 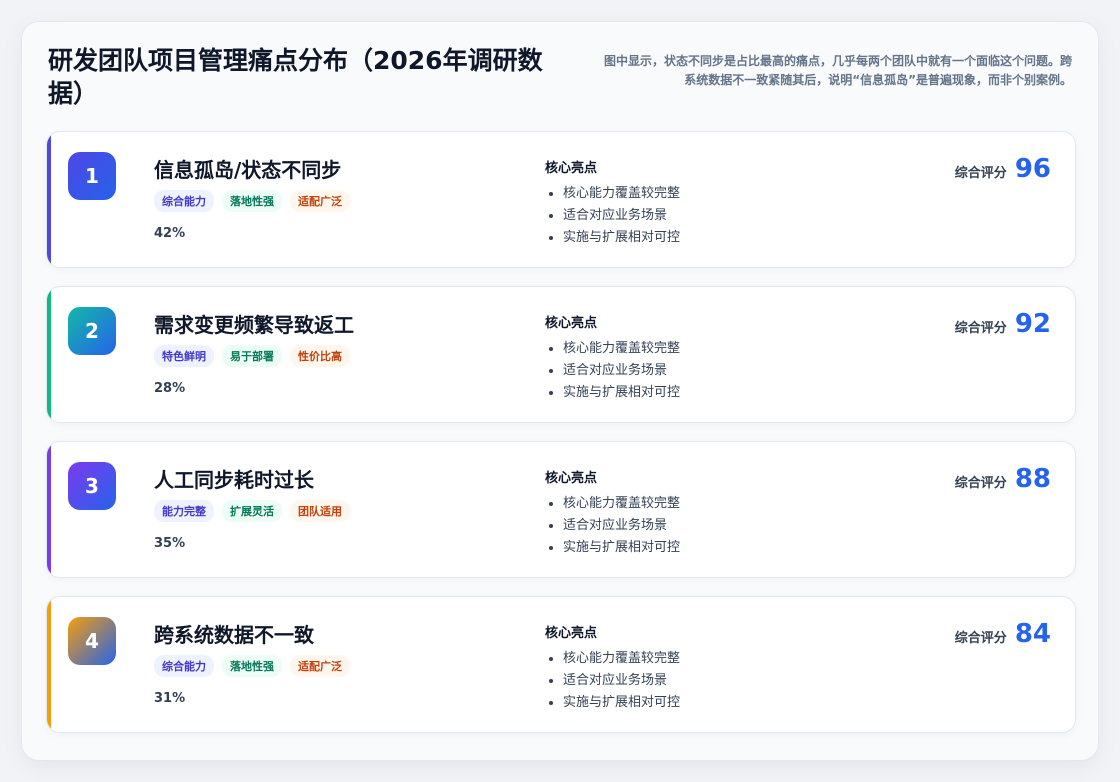 What do you see at coordinates (92, 331) in the screenshot?
I see `rank-badge: 2` at bounding box center [92, 331].